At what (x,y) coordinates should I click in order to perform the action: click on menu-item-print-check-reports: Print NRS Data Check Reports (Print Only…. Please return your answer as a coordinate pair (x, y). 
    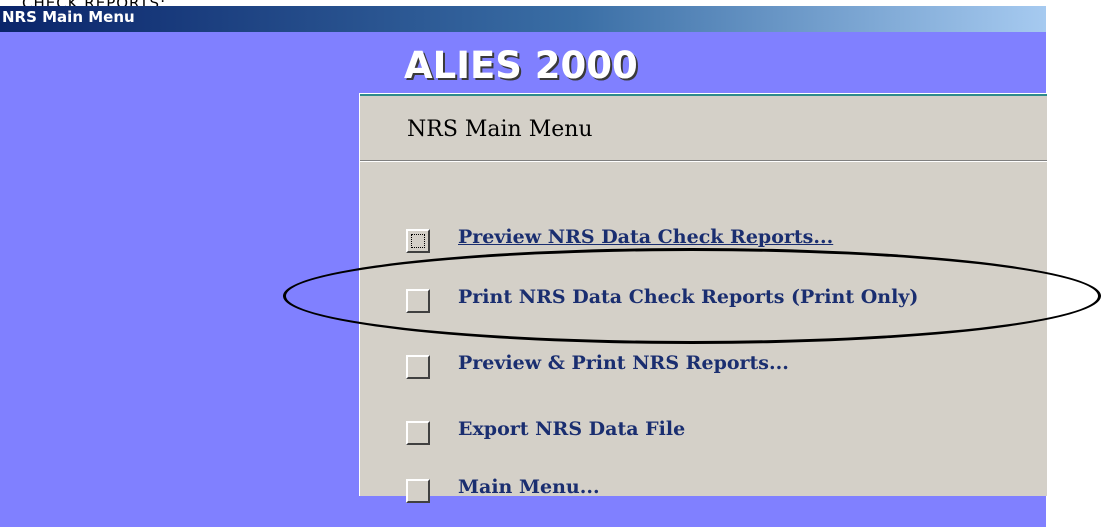
    Looking at the image, I should click on (726, 302).